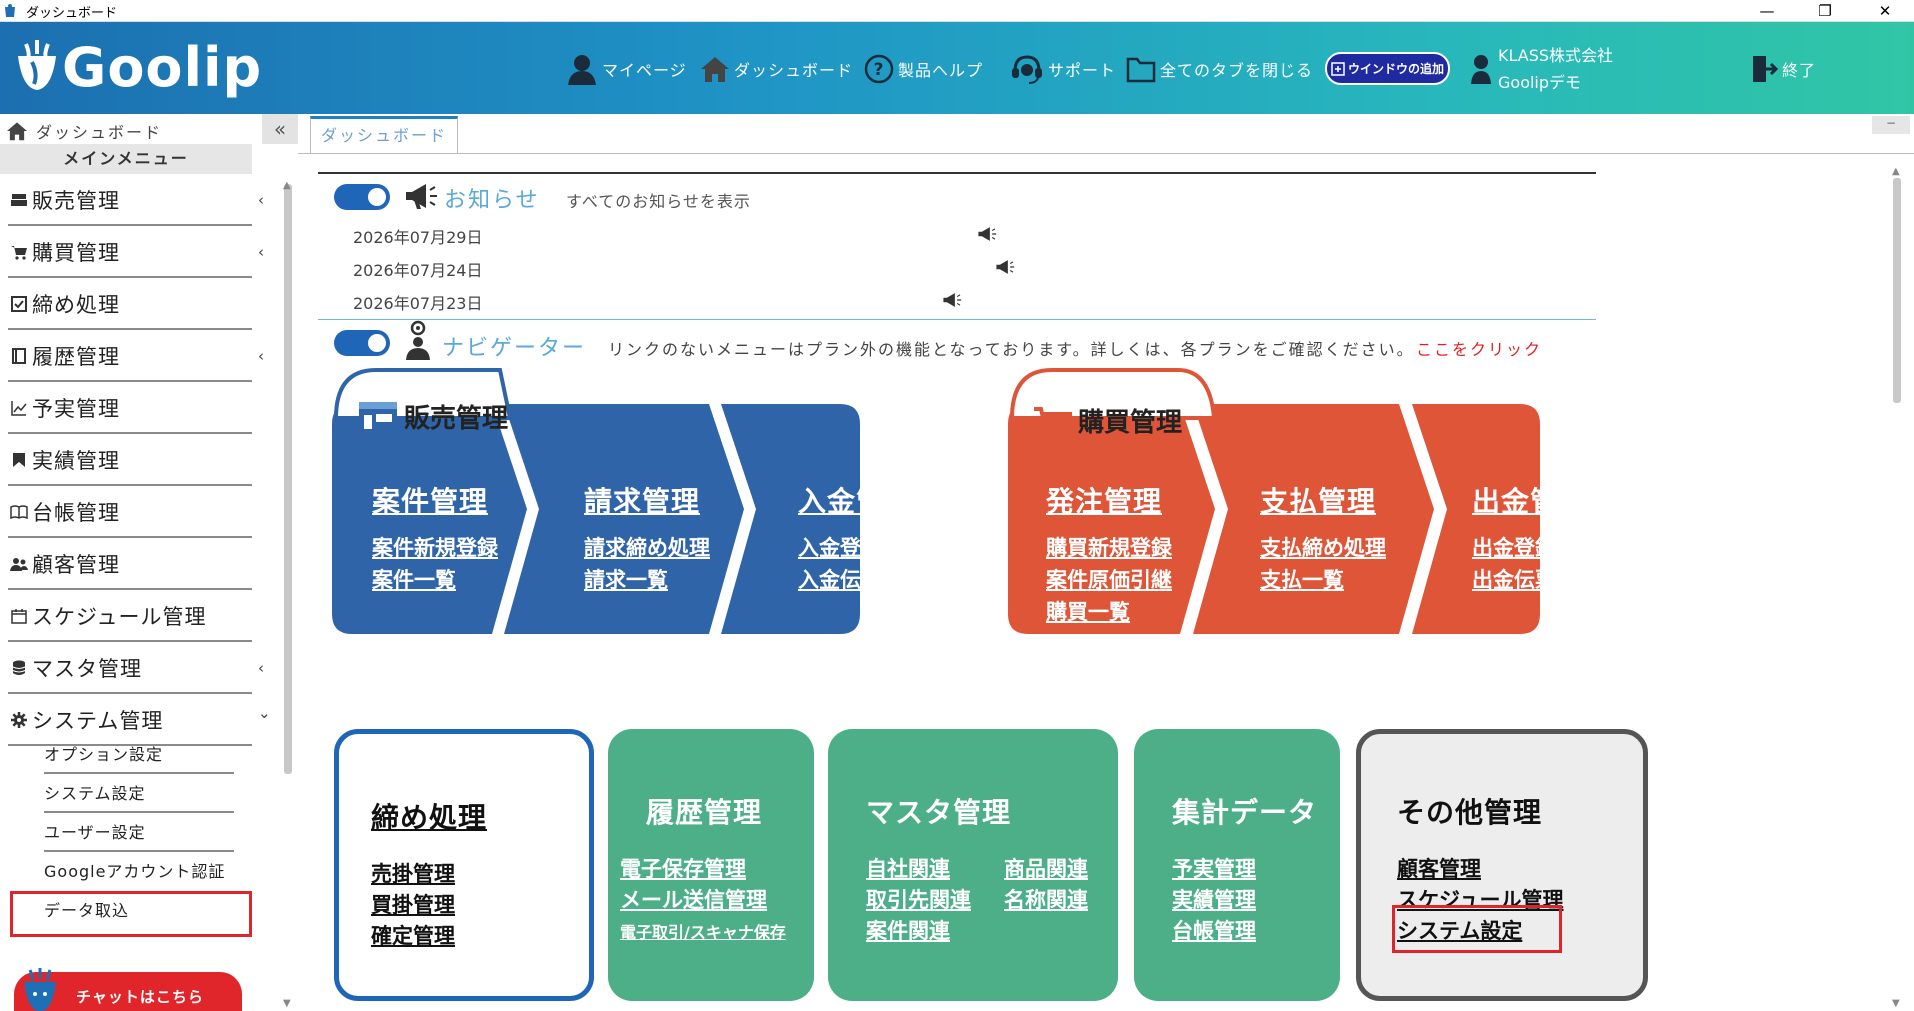 The height and width of the screenshot is (1011, 1914). Describe the element at coordinates (19, 616) in the screenshot. I see `calendar-icon` at that location.